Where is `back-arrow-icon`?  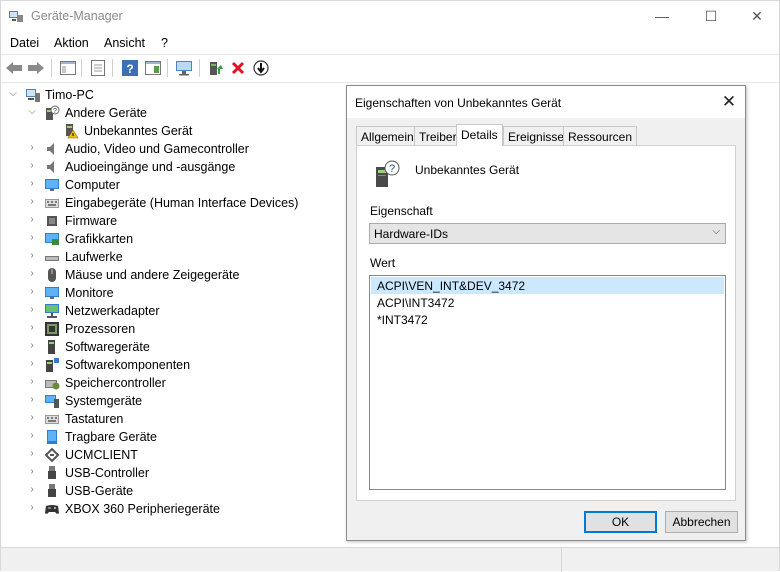
back-arrow-icon is located at coordinates (14, 68).